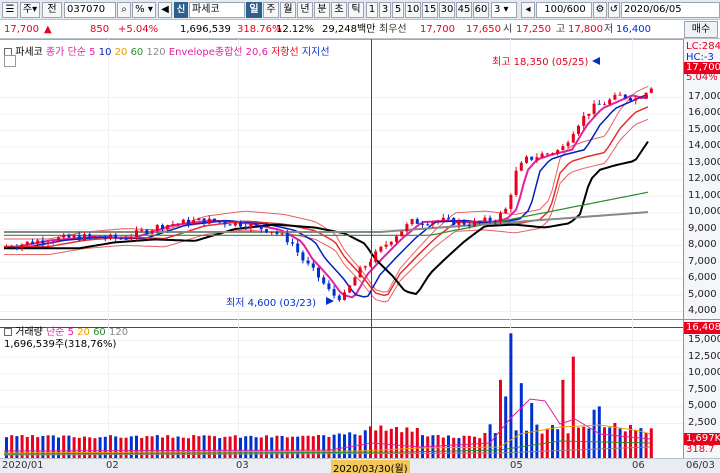 Image resolution: width=720 pixels, height=473 pixels. What do you see at coordinates (701, 29) in the screenshot?
I see `buy-button: 매수` at bounding box center [701, 29].